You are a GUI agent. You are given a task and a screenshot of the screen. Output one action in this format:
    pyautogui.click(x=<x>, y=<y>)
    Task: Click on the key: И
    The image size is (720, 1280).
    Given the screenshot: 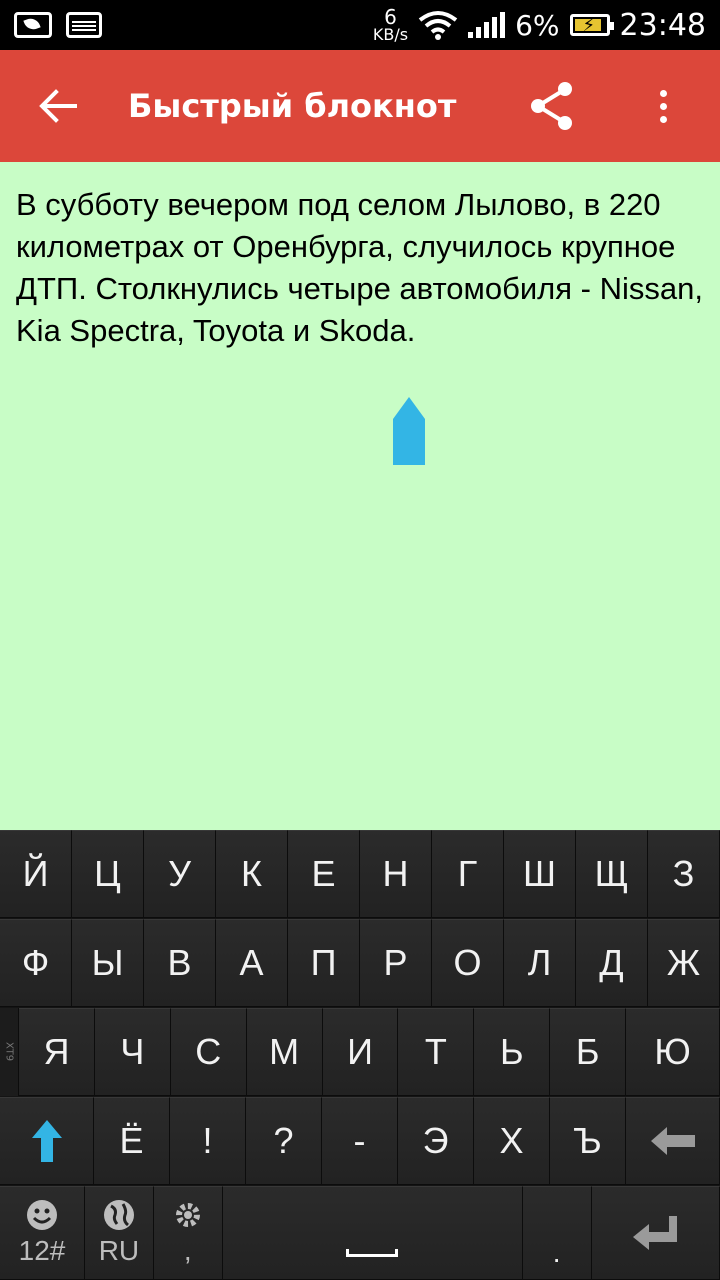 What is the action you would take?
    pyautogui.click(x=360, y=1052)
    